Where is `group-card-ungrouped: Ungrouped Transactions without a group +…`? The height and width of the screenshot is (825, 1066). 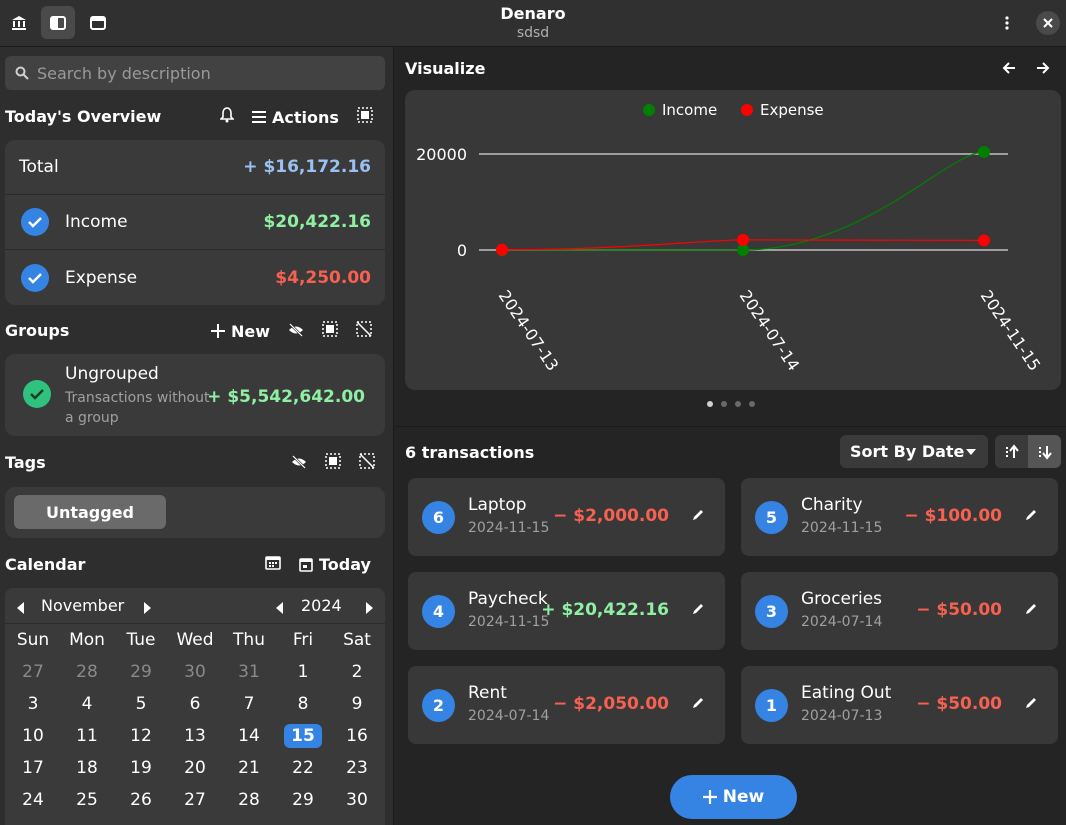
group-card-ungrouped: Ungrouped Transactions without a group +… is located at coordinates (195, 395).